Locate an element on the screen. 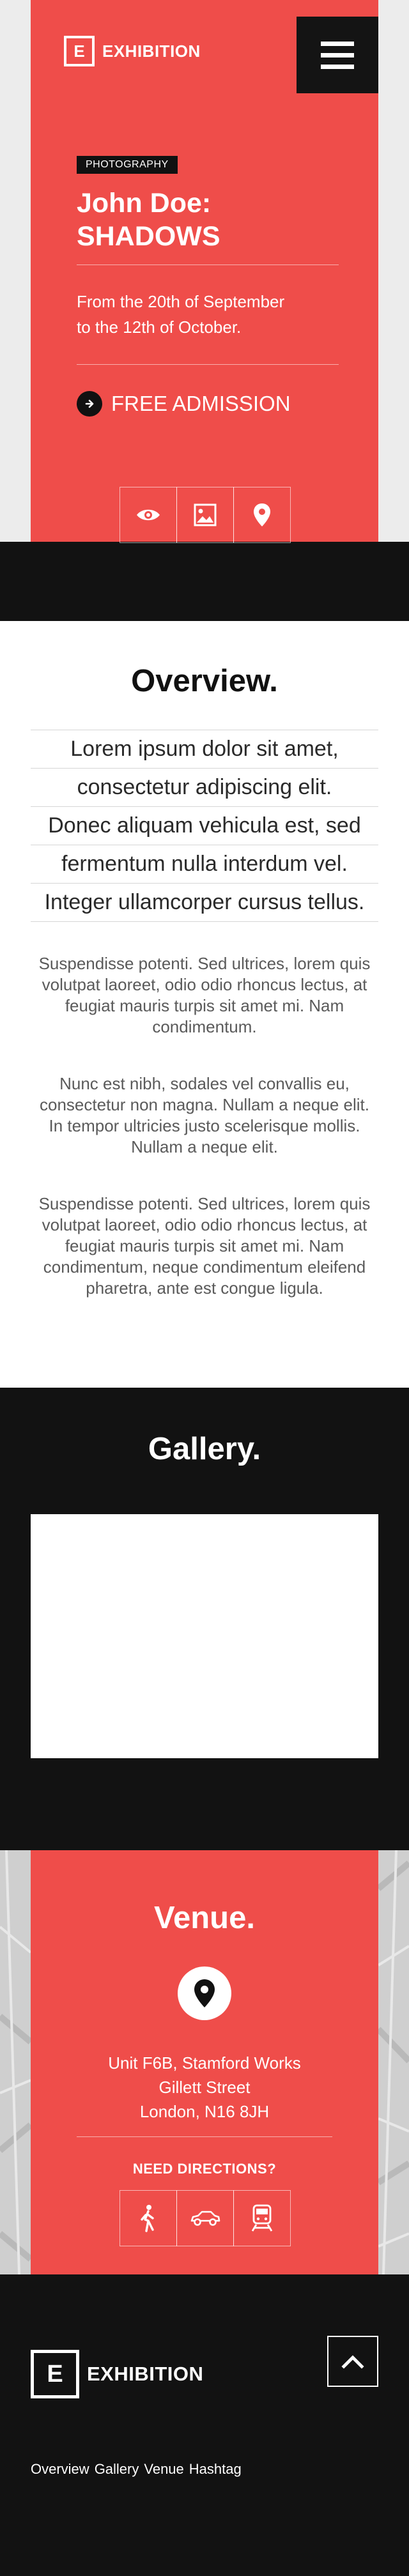 The image size is (409, 2576). hero-icon-row is located at coordinates (205, 515).